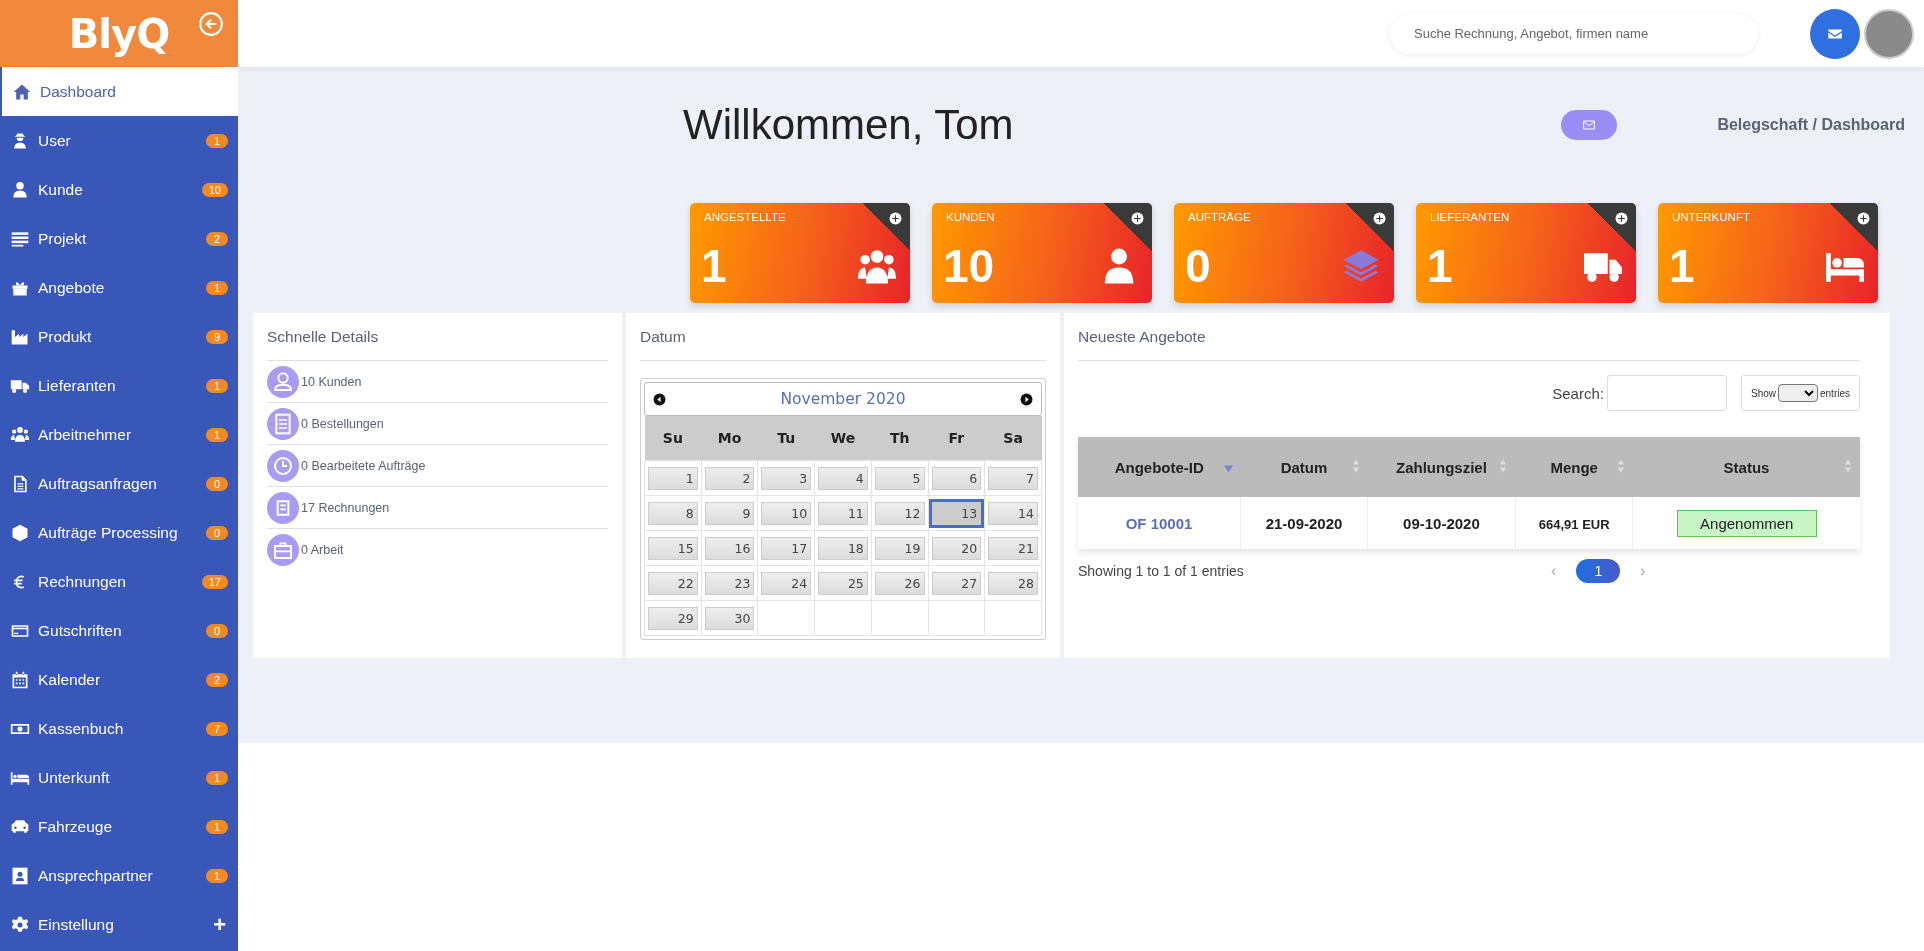  I want to click on sidebar-item: Arbeitnehmer 1, so click(119, 434).